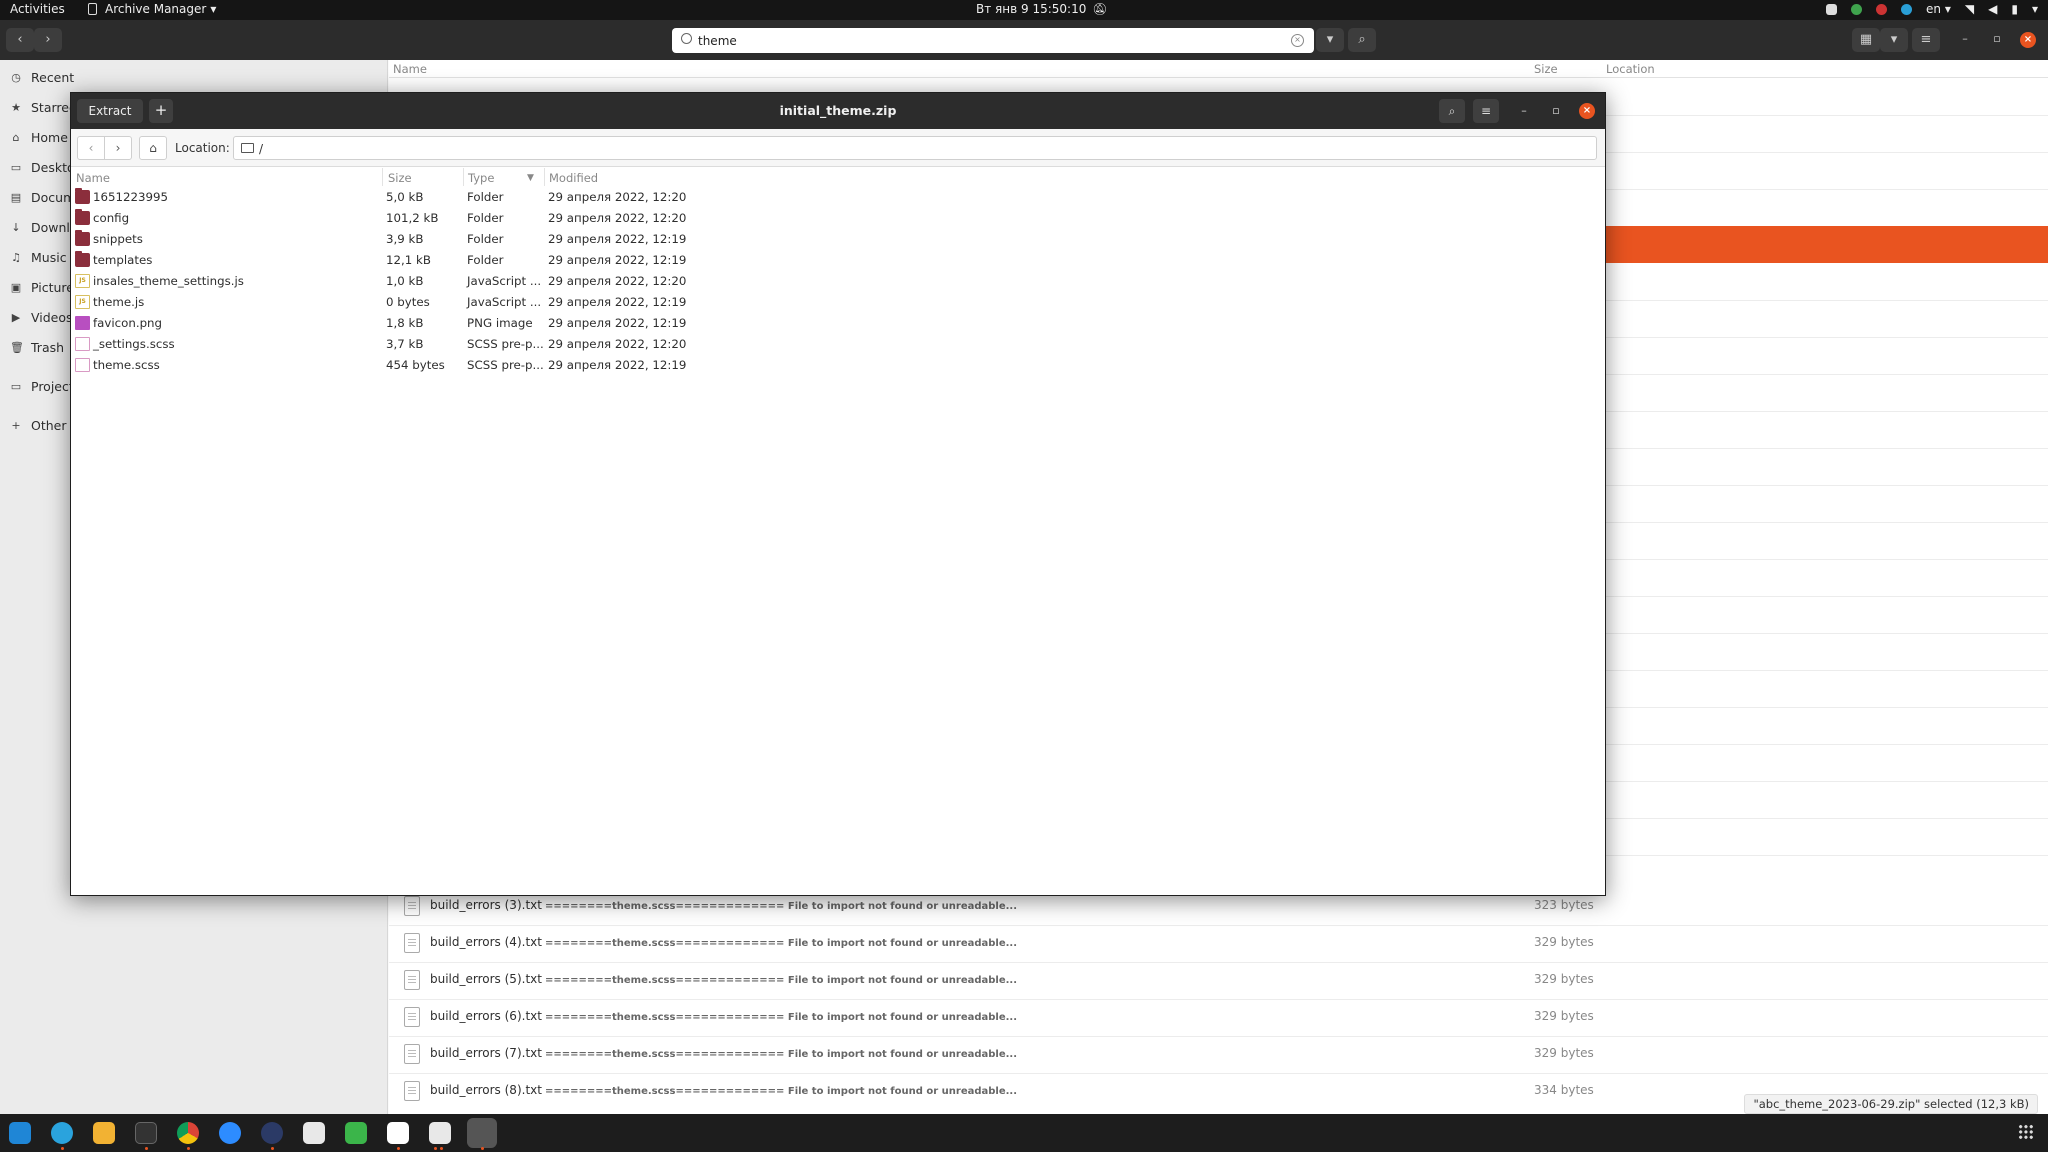 This screenshot has width=2048, height=1152. I want to click on cell-size: 101,2 kB, so click(412, 218).